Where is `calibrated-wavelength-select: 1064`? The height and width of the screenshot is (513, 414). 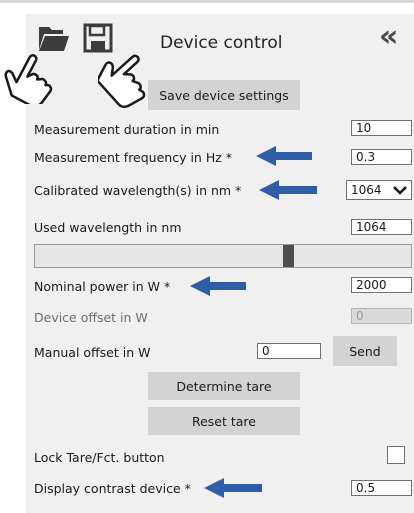 calibrated-wavelength-select: 1064 is located at coordinates (379, 190).